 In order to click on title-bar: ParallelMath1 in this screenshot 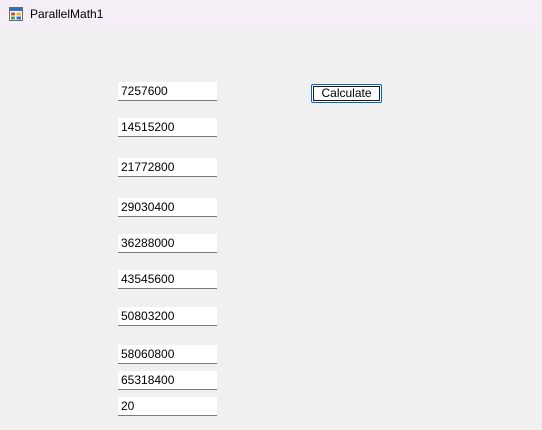, I will do `click(271, 15)`.